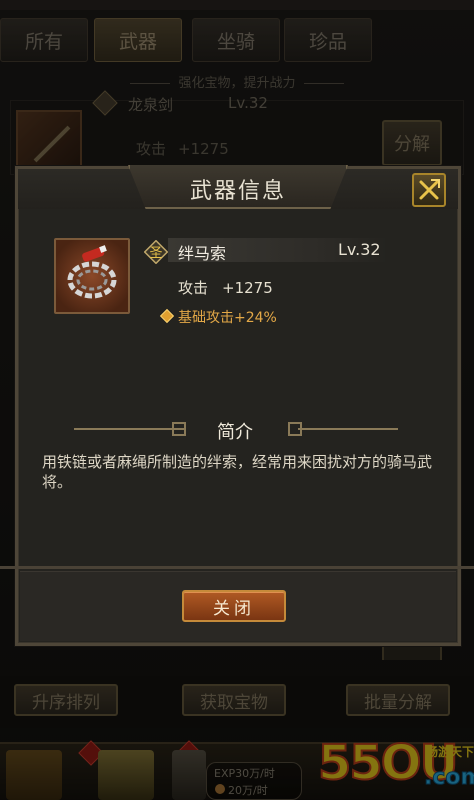 Image resolution: width=474 pixels, height=800 pixels. I want to click on svg-text: 圣, so click(155, 253).